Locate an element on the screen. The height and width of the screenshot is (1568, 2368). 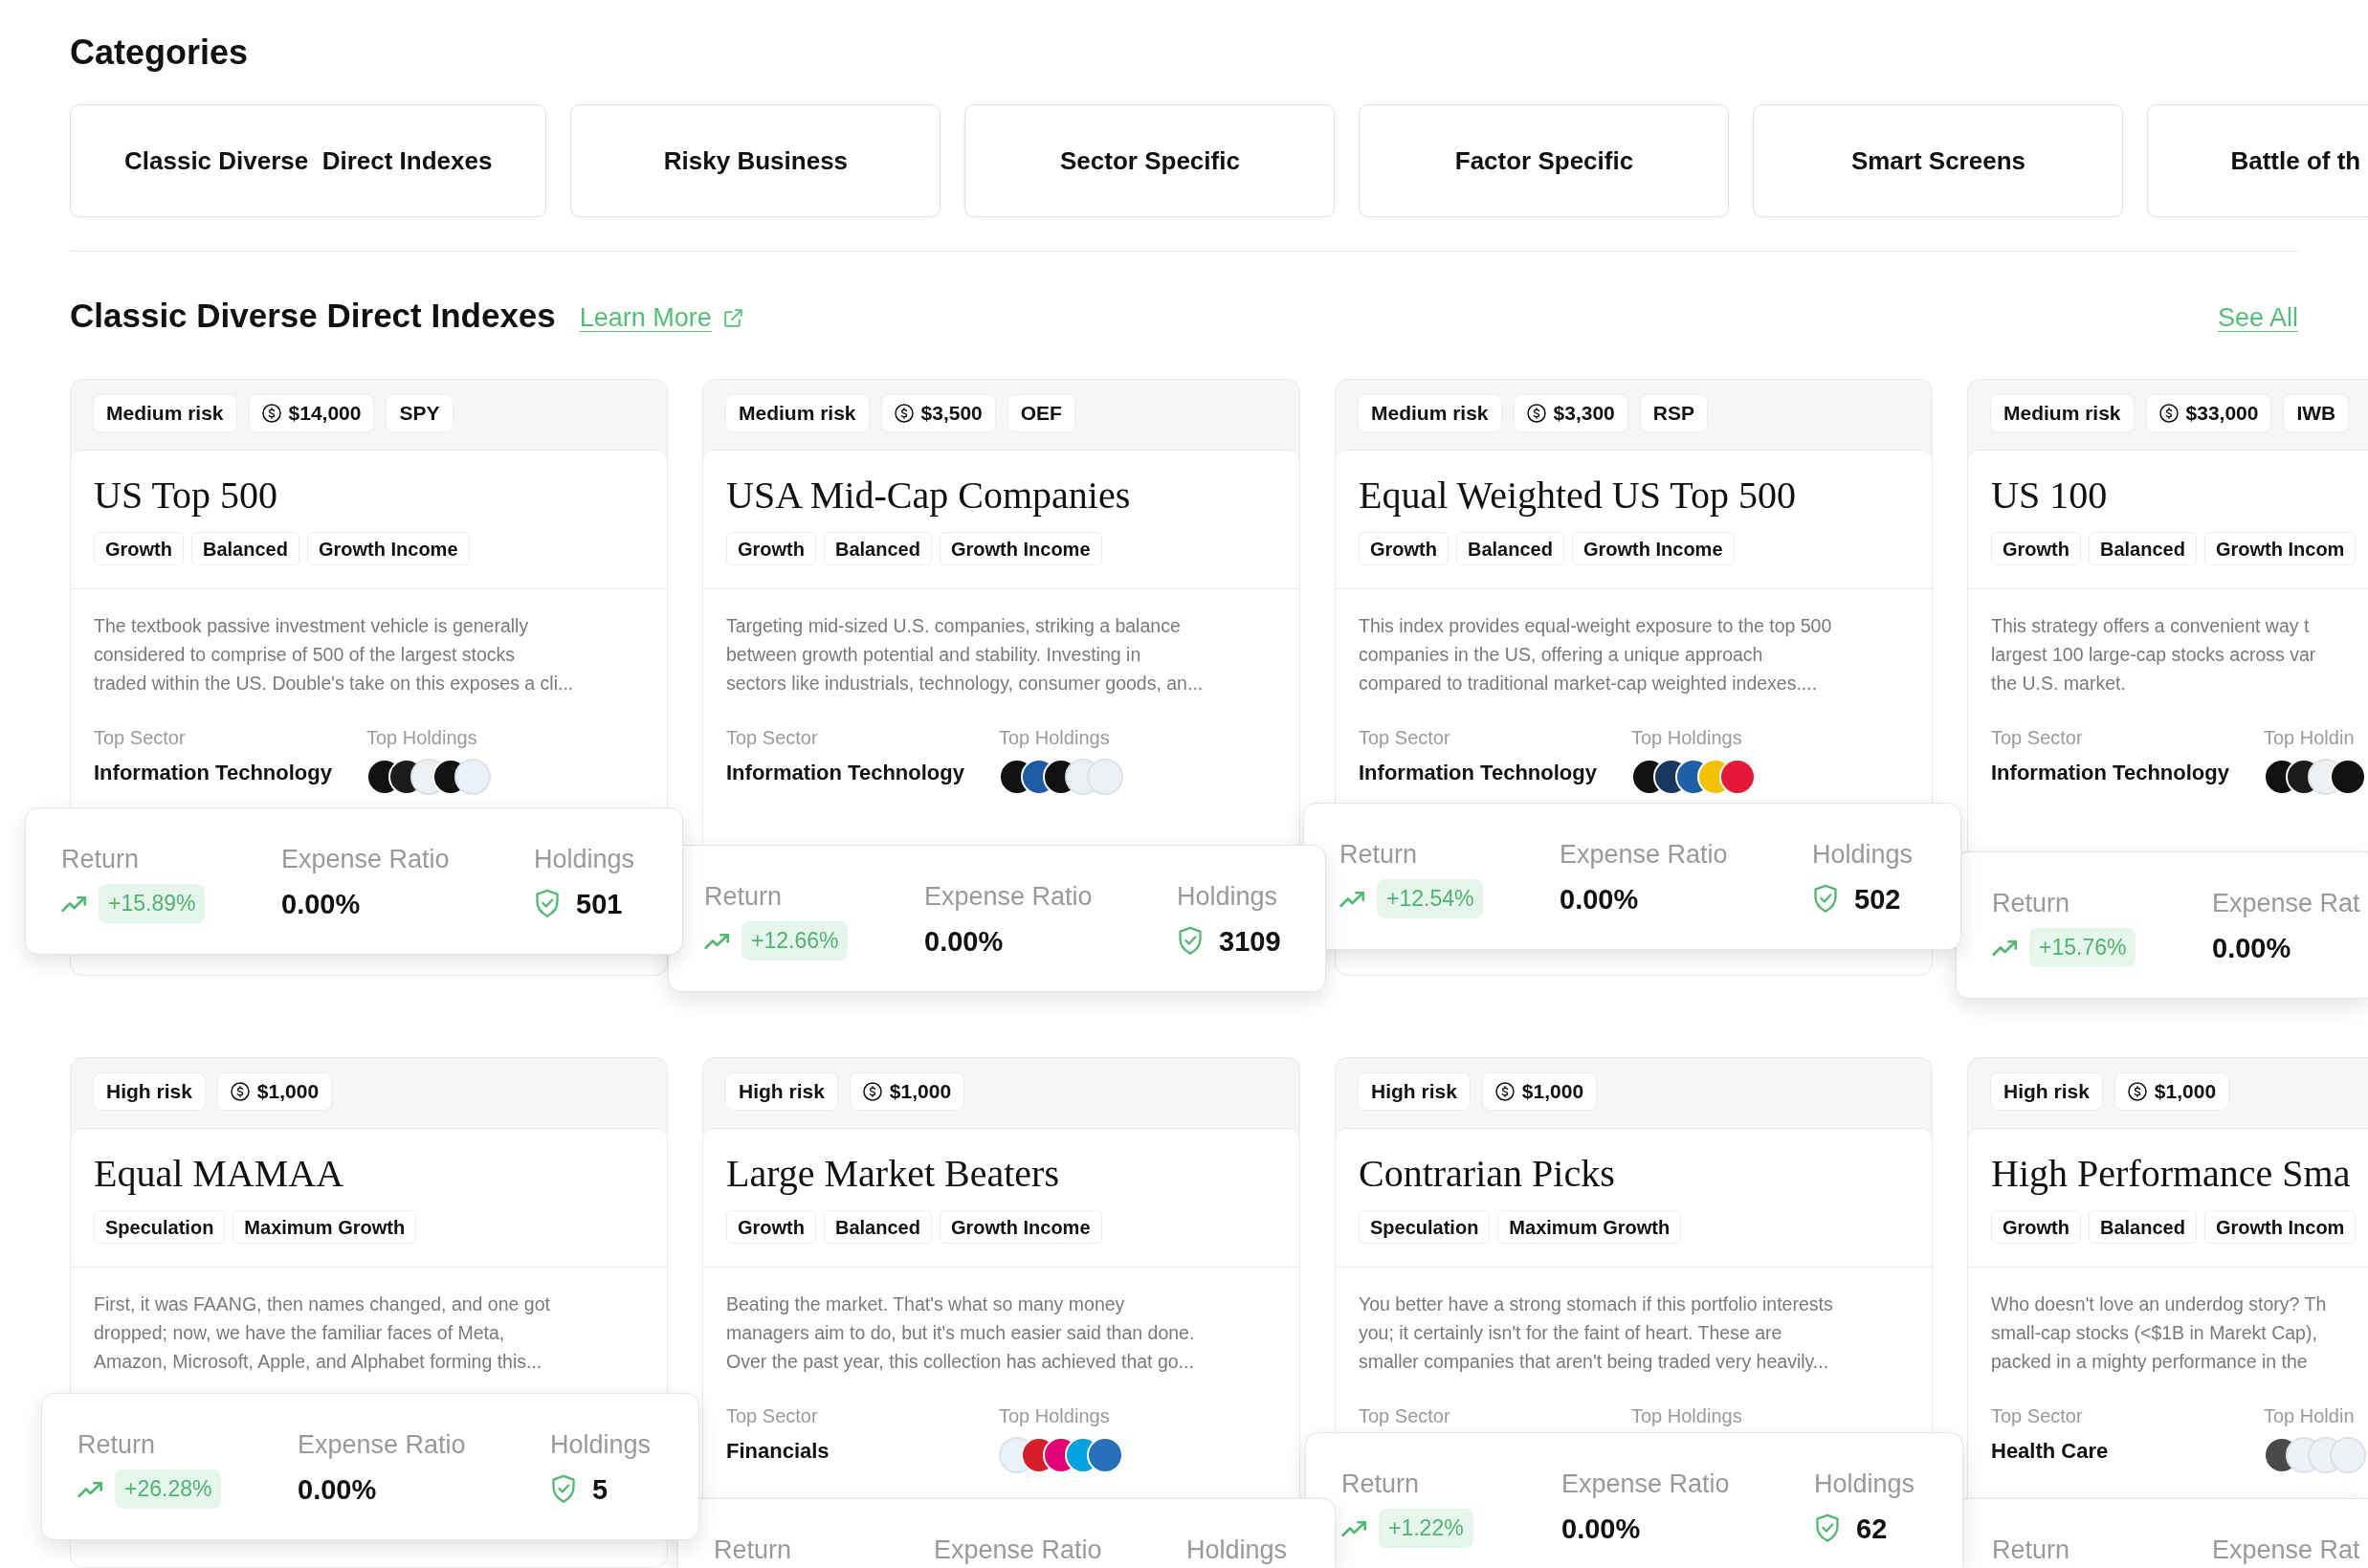
price-value: $14,000 is located at coordinates (325, 414).